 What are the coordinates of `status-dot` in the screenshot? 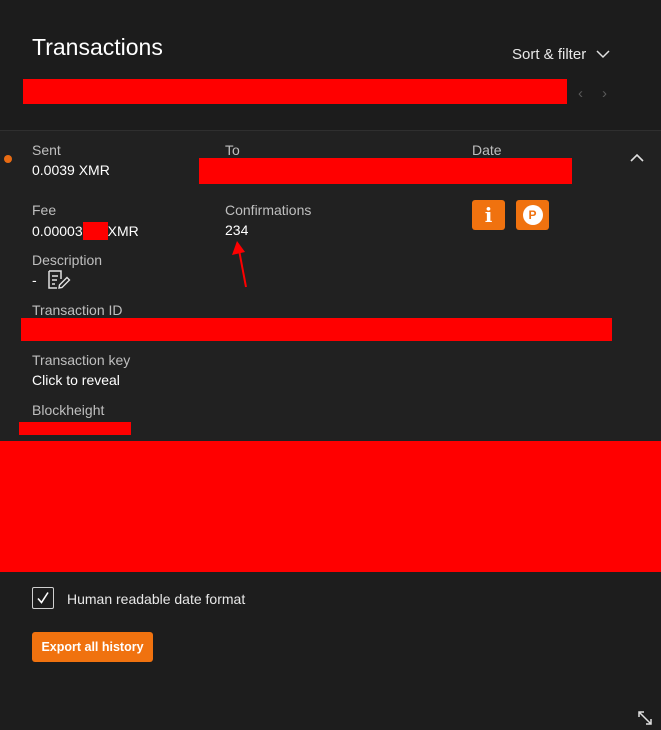 It's located at (8, 159).